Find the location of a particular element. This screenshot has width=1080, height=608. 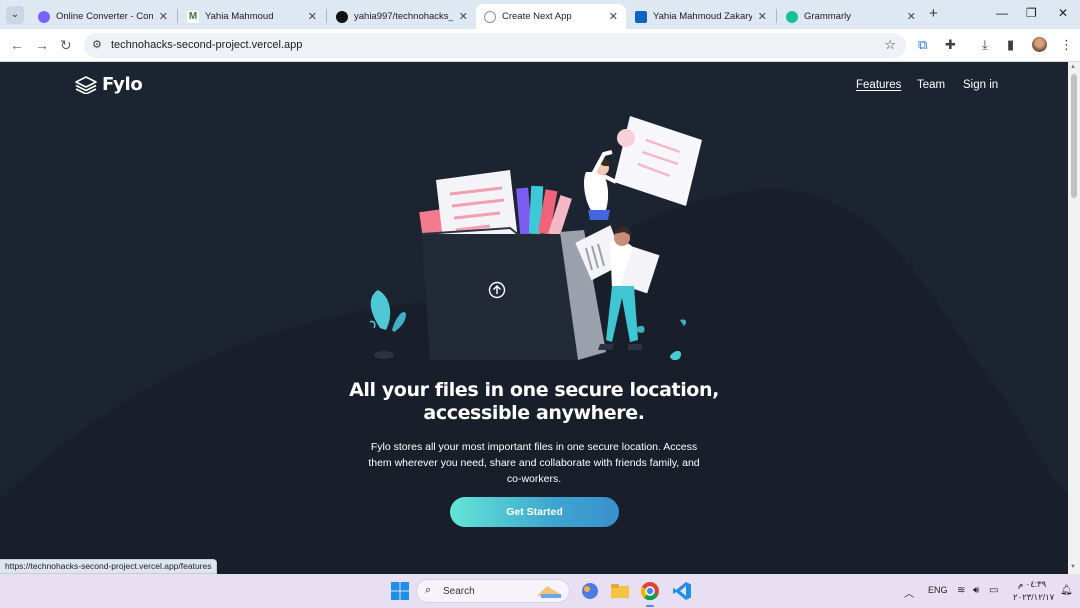

download-icon: ⤓ is located at coordinates (985, 45).